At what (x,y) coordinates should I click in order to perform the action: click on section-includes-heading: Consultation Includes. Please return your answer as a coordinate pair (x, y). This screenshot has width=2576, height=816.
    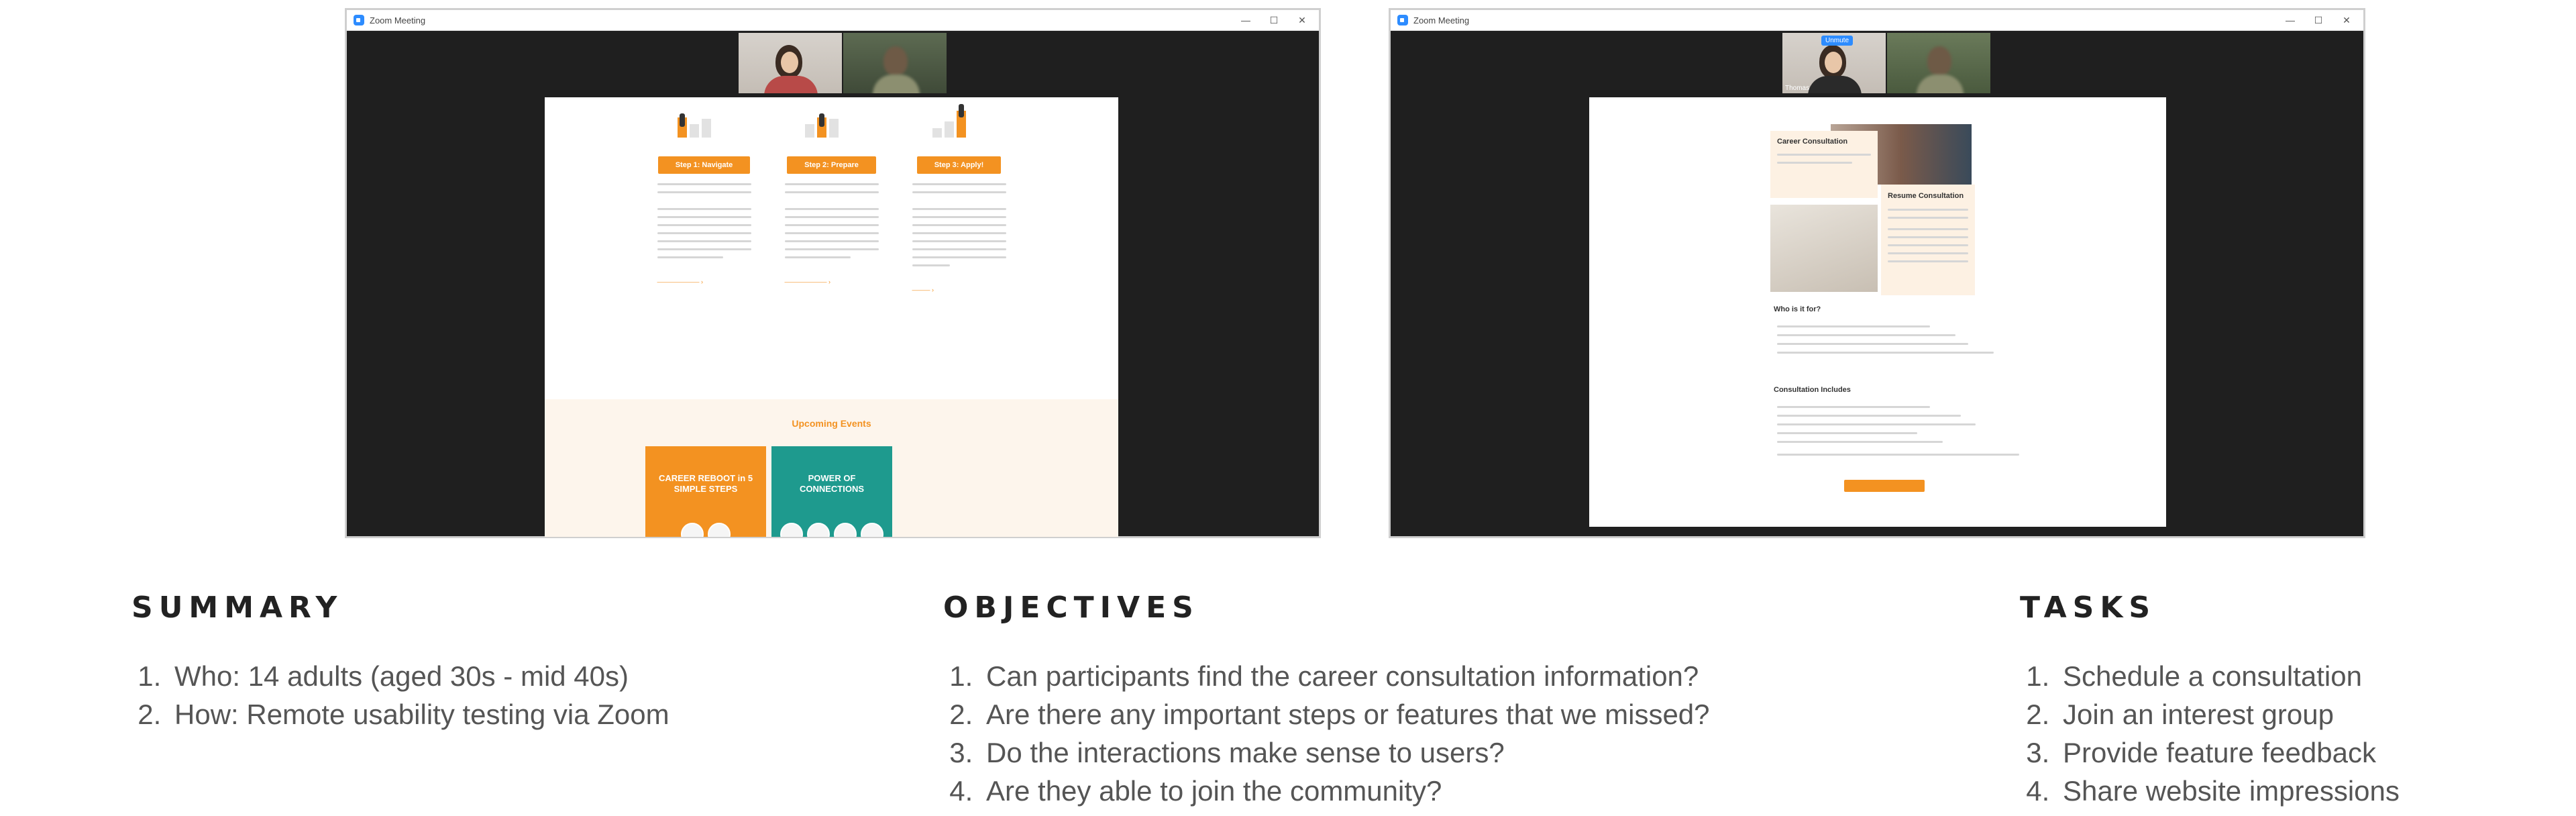
    Looking at the image, I should click on (1812, 390).